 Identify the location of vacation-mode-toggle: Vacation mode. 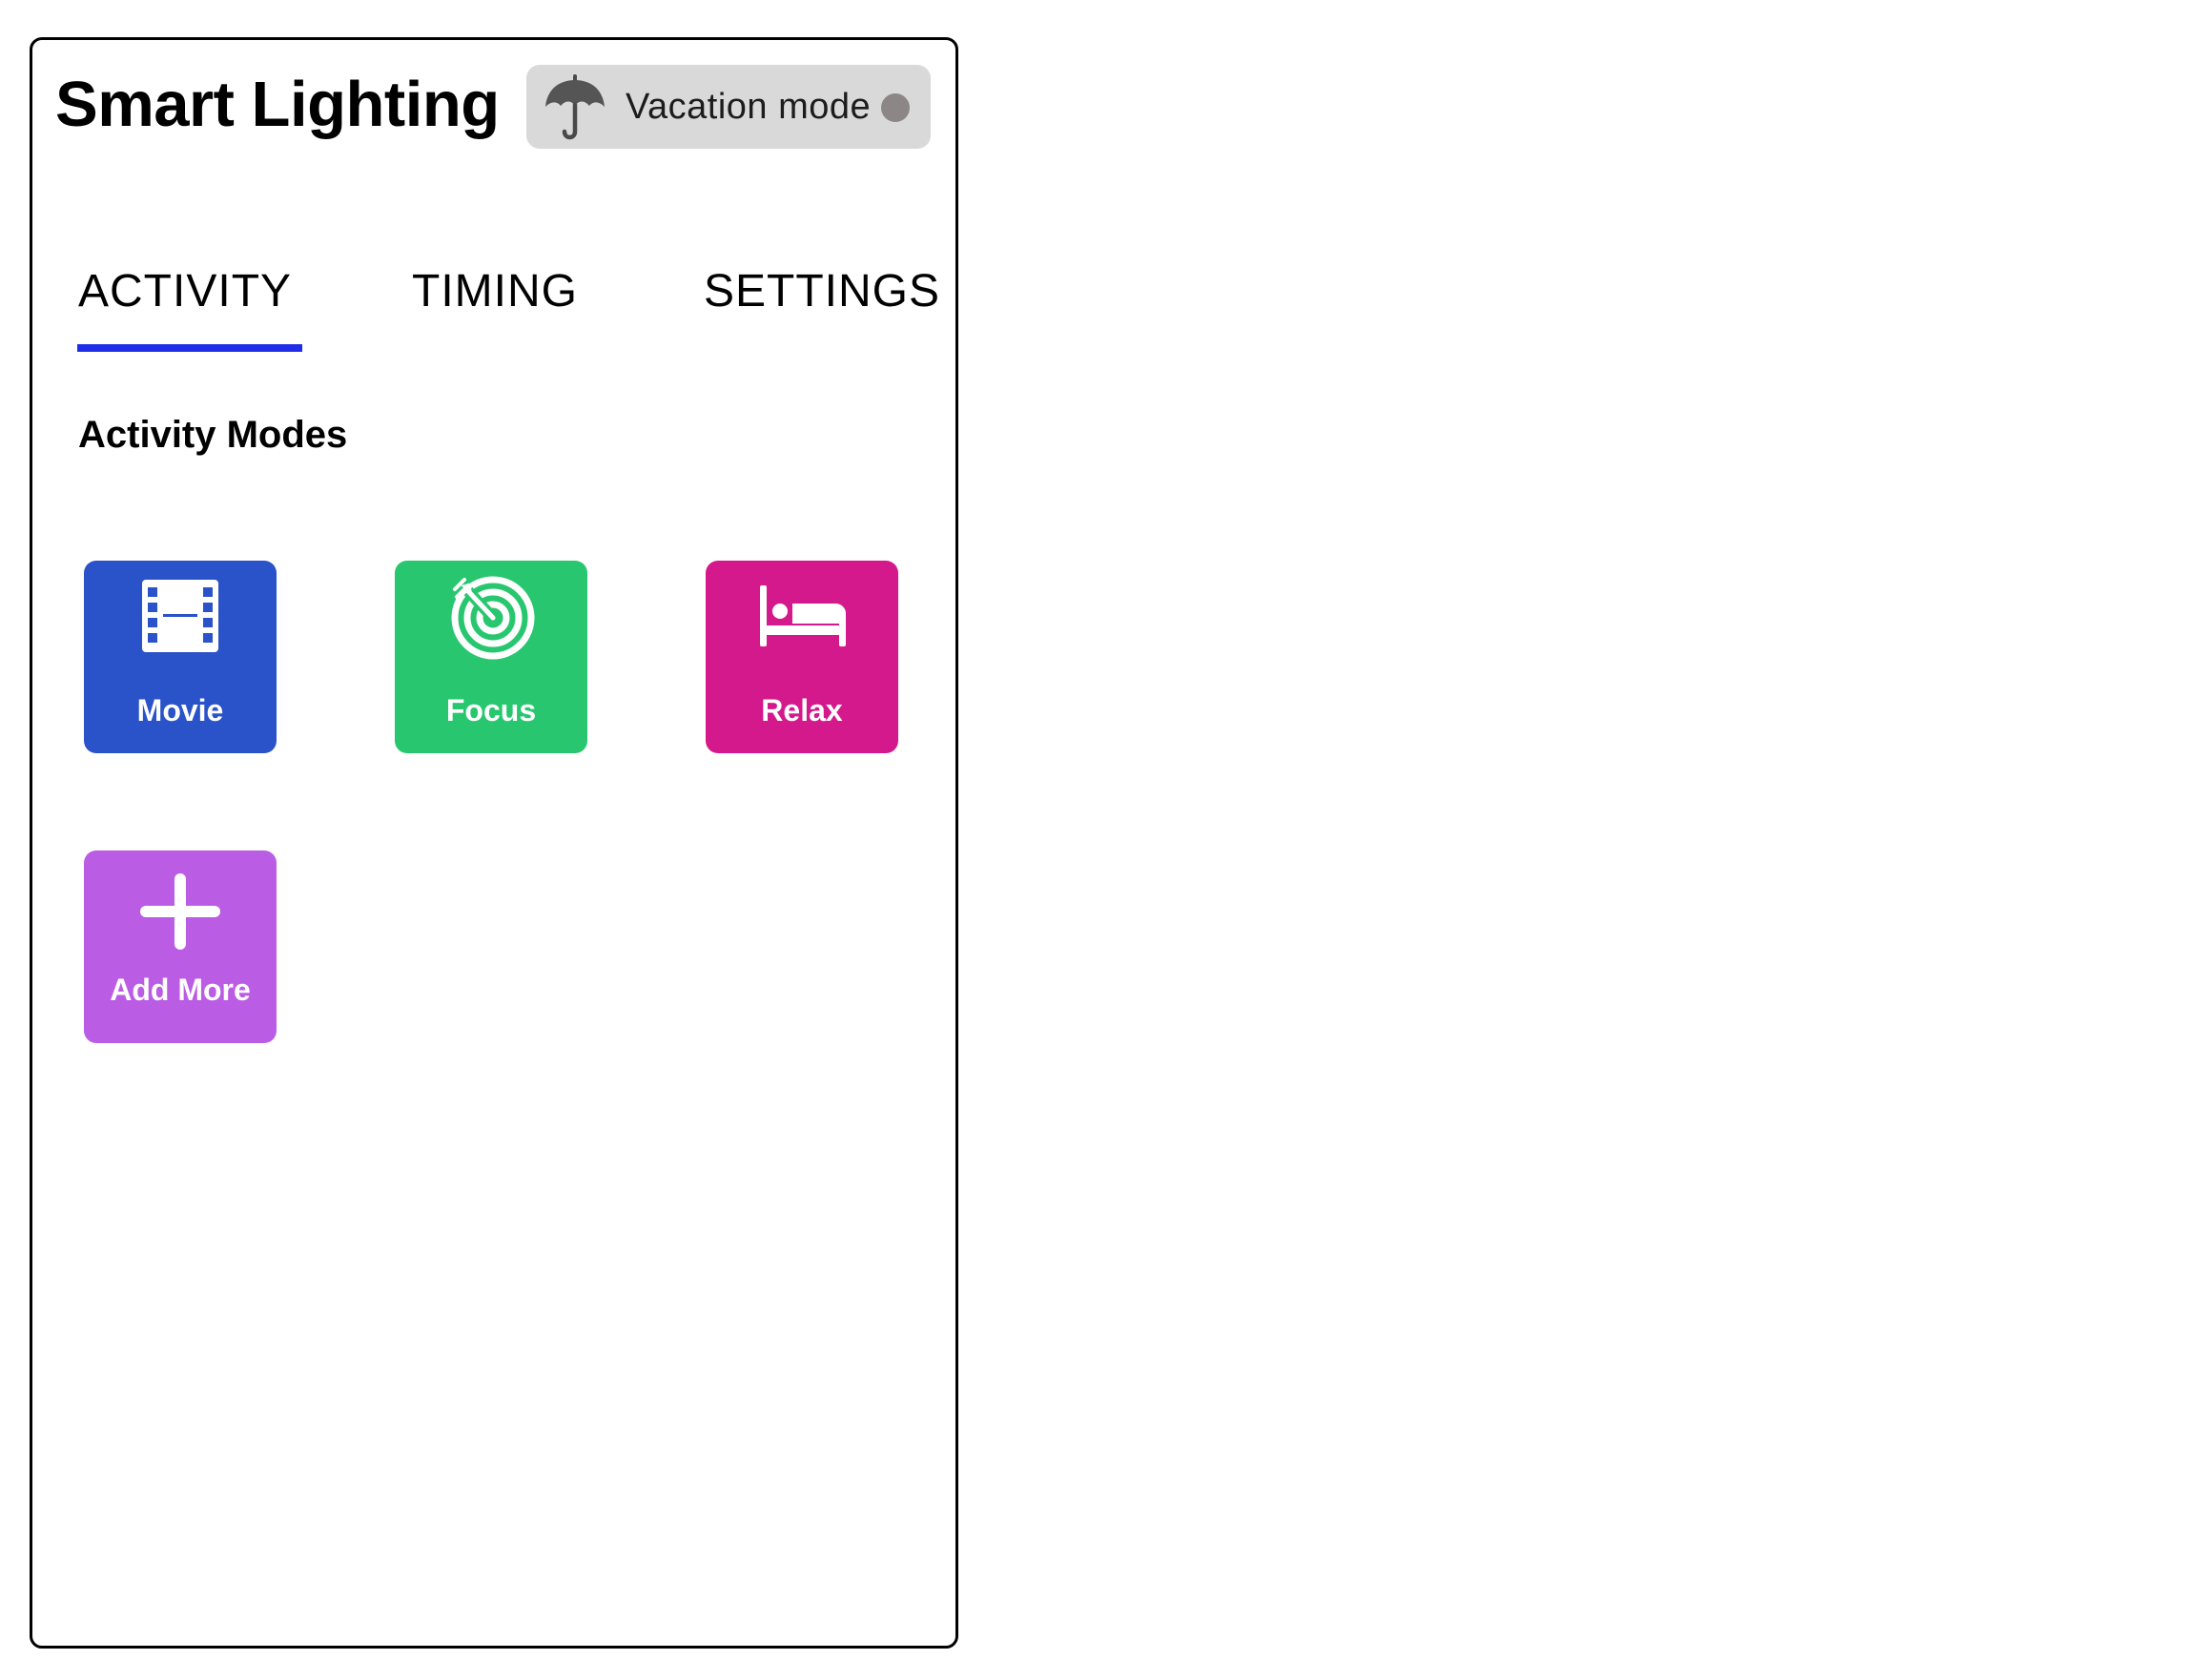
(728, 107).